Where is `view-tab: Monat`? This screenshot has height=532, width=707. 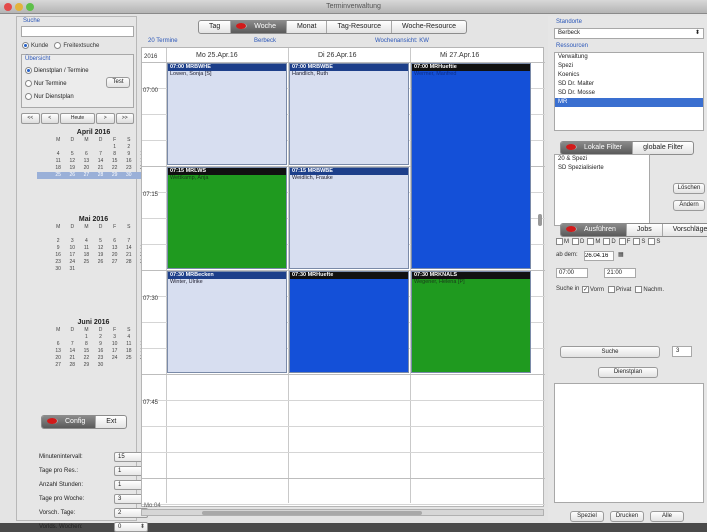 view-tab: Monat is located at coordinates (307, 27).